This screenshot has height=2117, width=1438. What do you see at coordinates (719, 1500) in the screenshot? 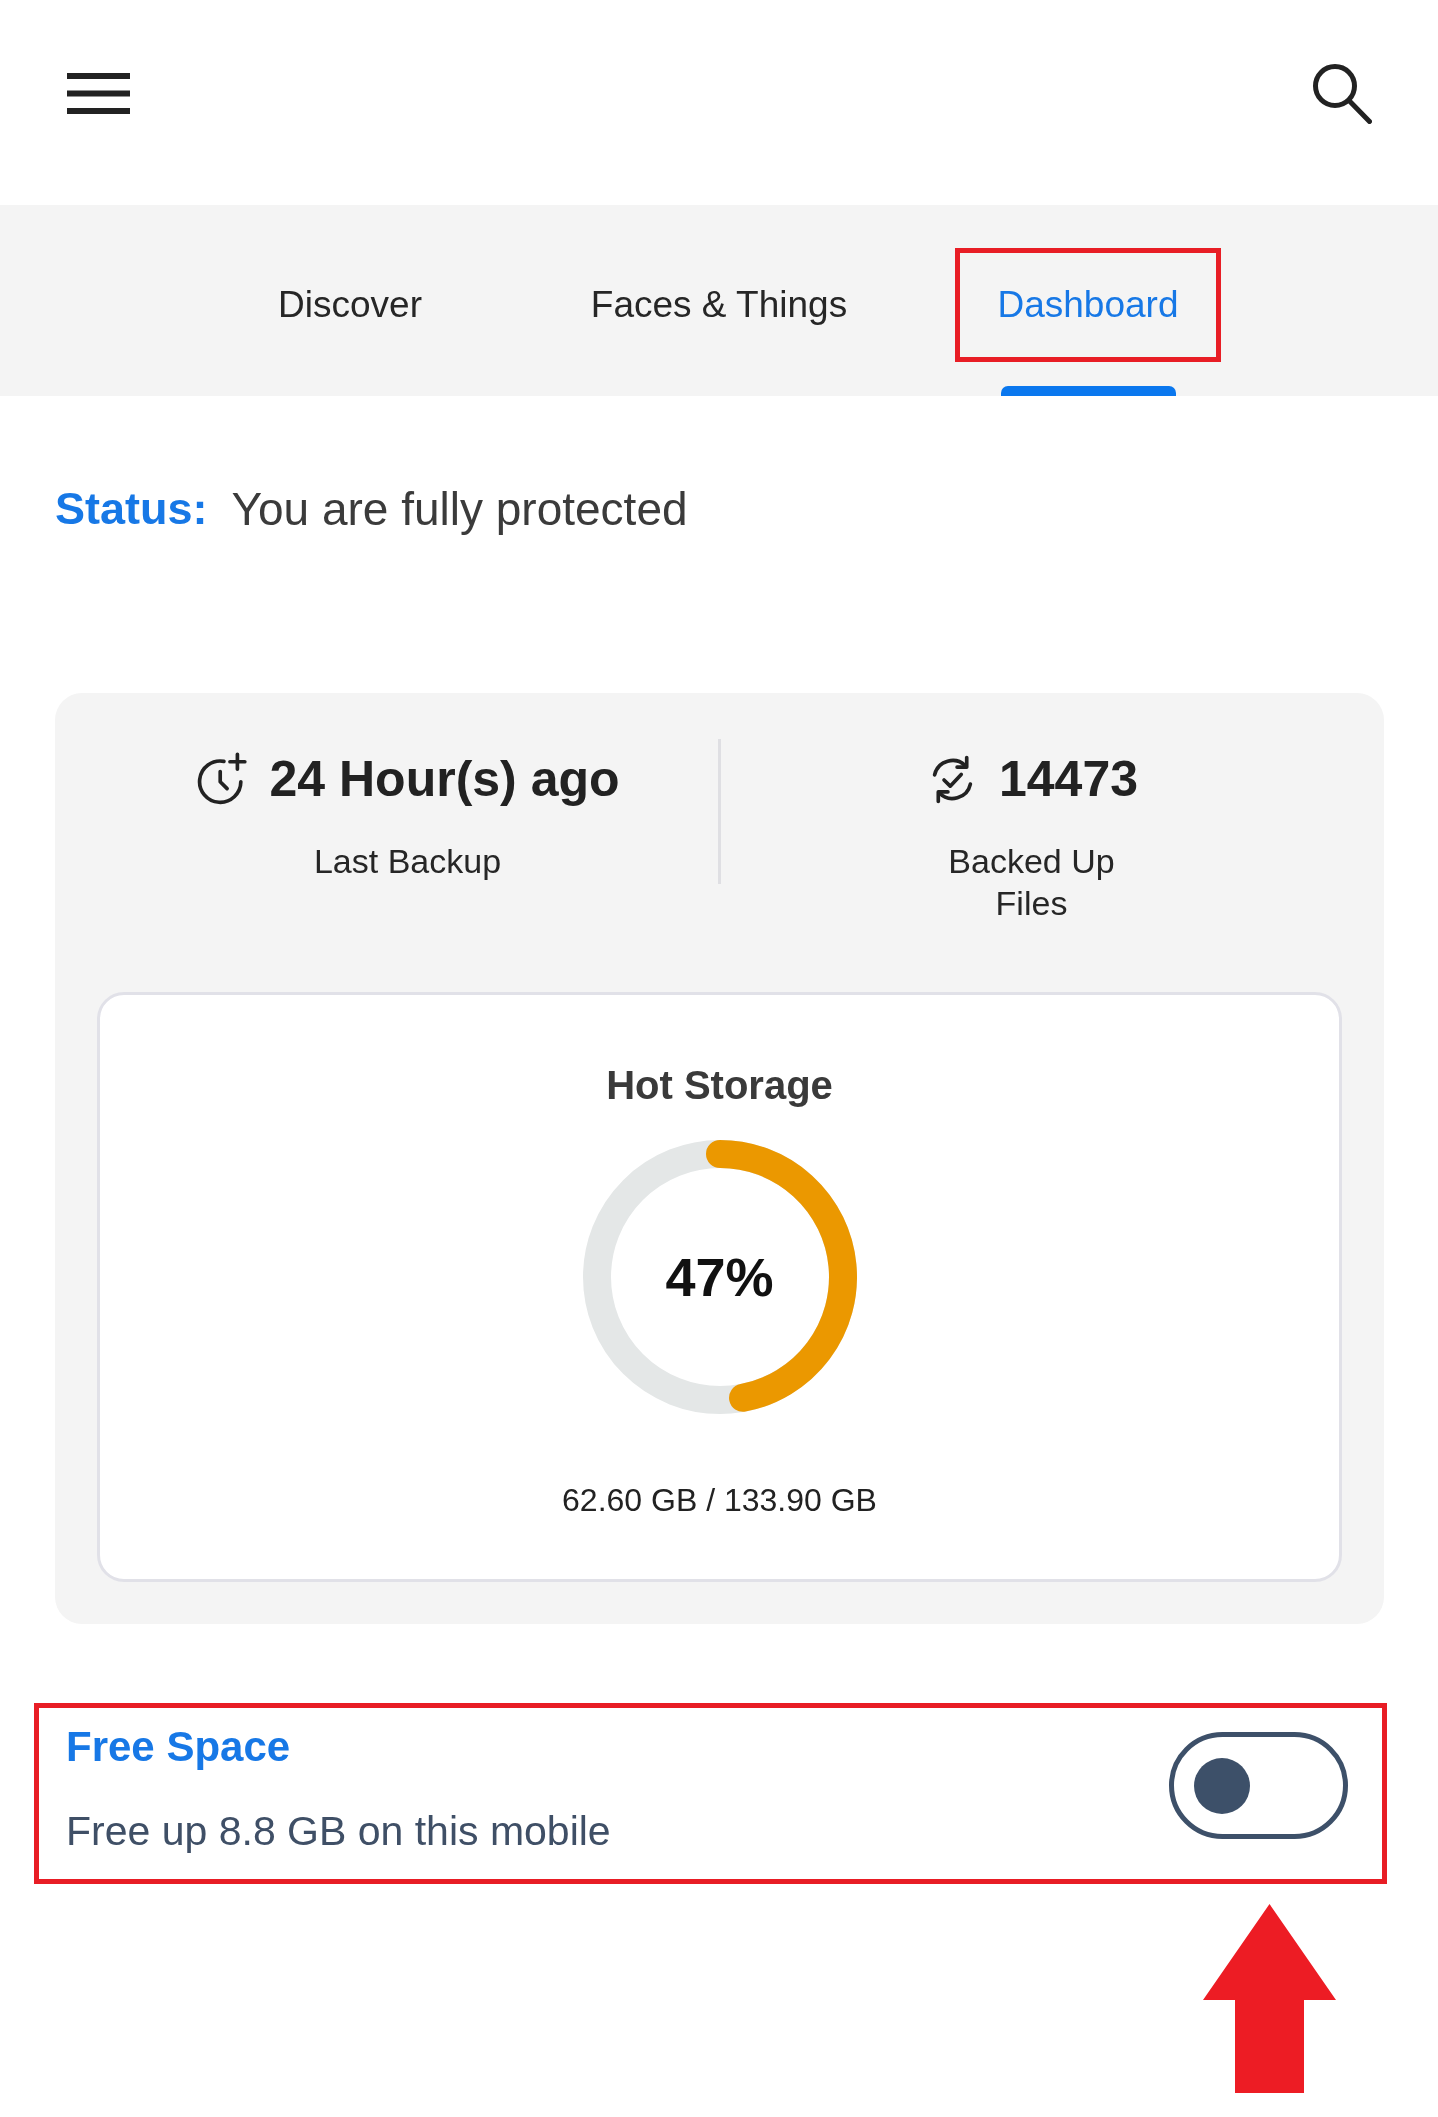
I see `storage-usage: 62.60 GB / 133.90 GB` at bounding box center [719, 1500].